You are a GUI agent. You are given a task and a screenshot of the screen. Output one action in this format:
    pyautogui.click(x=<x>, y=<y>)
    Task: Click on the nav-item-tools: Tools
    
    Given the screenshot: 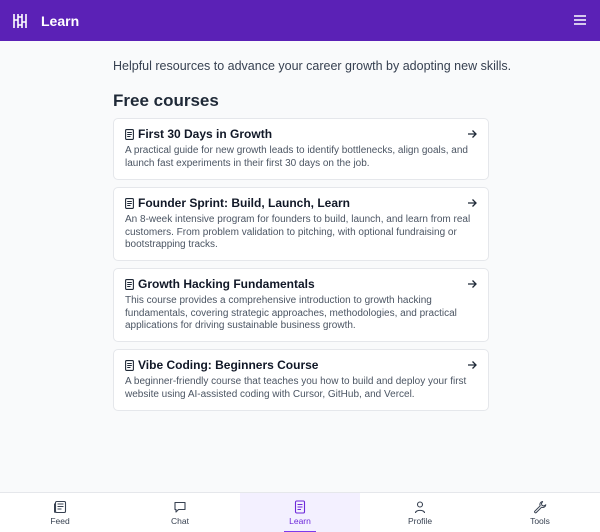 What is the action you would take?
    pyautogui.click(x=540, y=512)
    